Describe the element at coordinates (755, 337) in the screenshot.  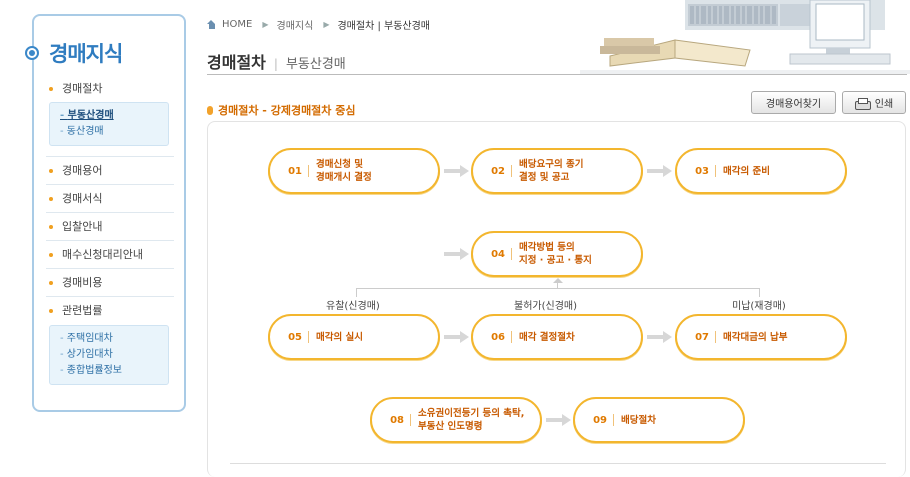
I see `step-label: 매각대금의 납부` at that location.